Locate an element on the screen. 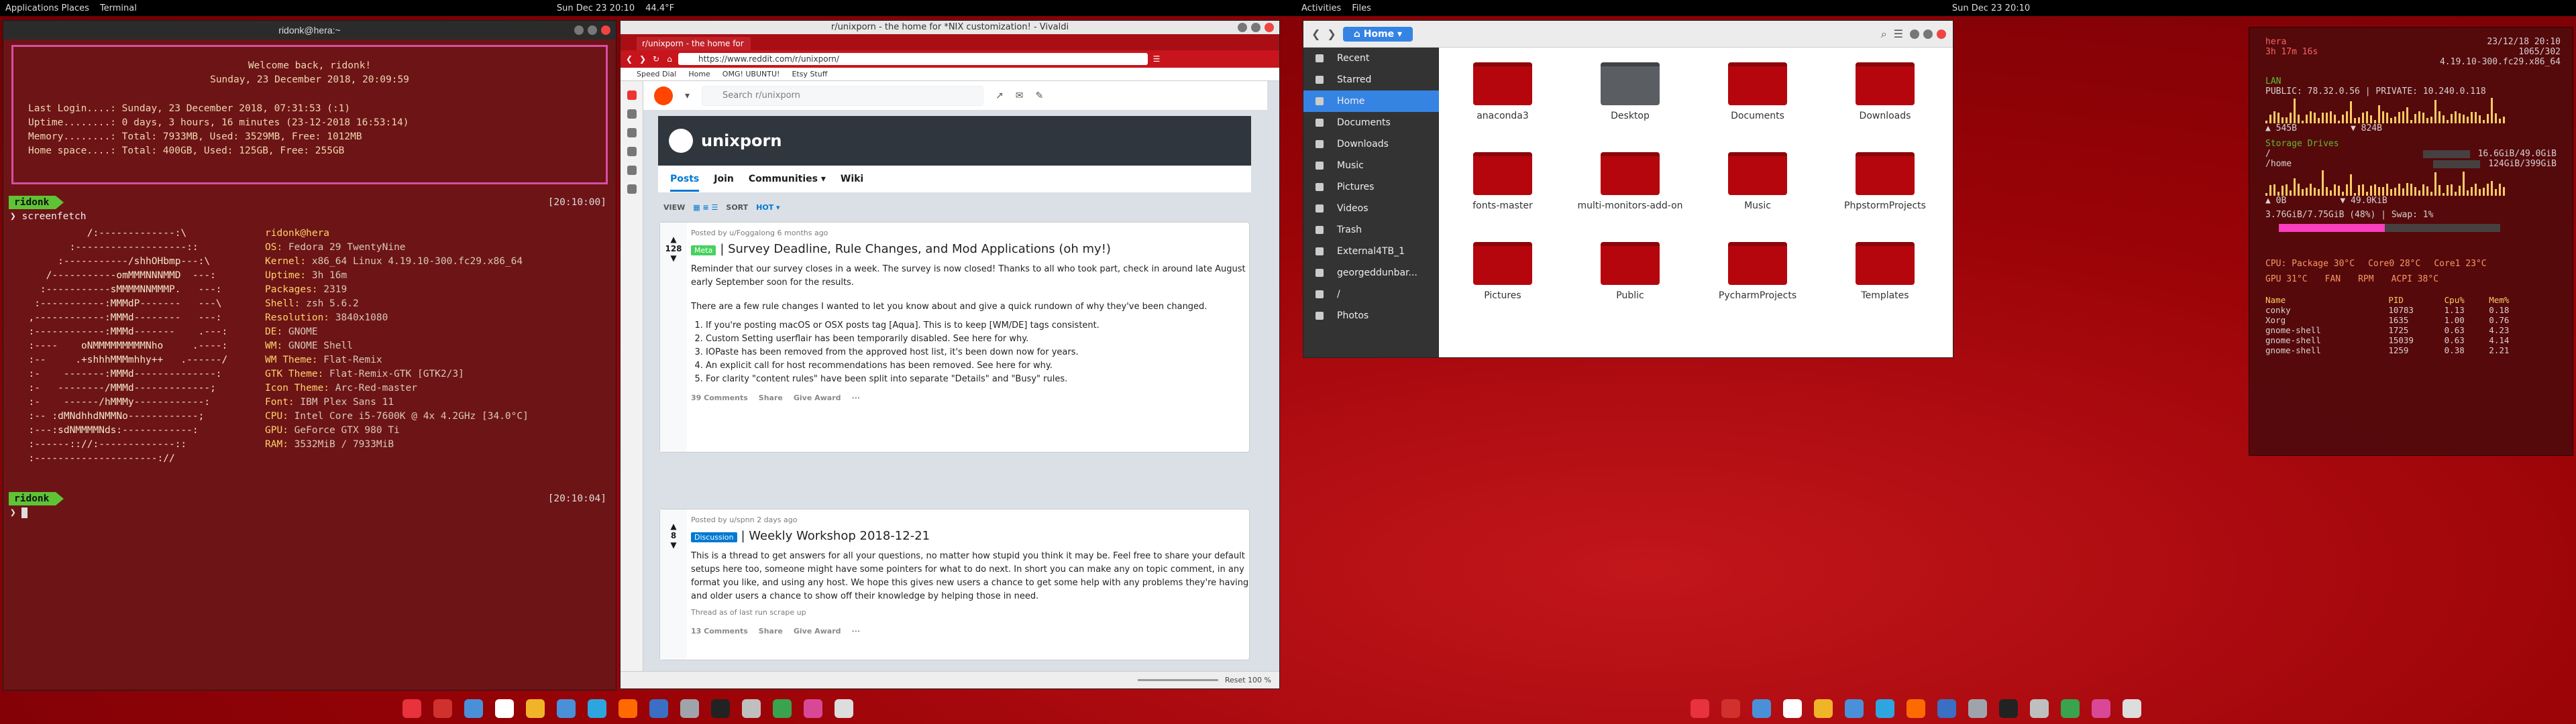 The width and height of the screenshot is (2576, 724). folder-item: Public is located at coordinates (1630, 287).